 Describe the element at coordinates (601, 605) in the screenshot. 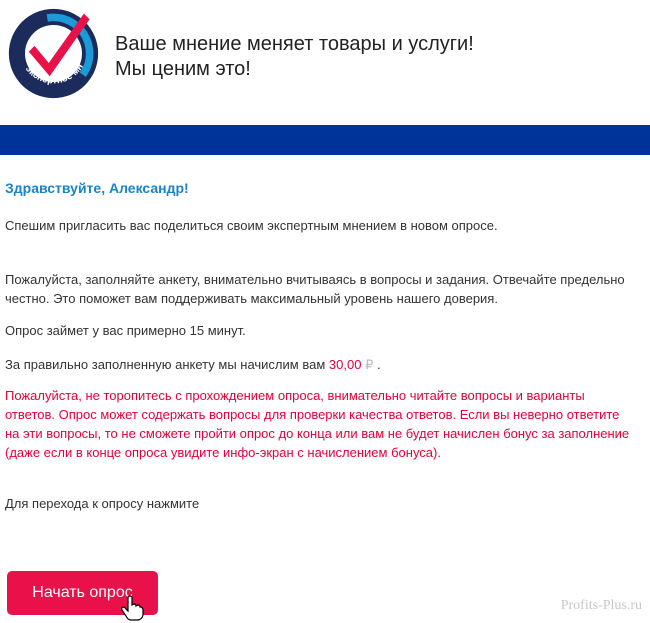

I see `watermark: Profits-Plus.ru` at that location.